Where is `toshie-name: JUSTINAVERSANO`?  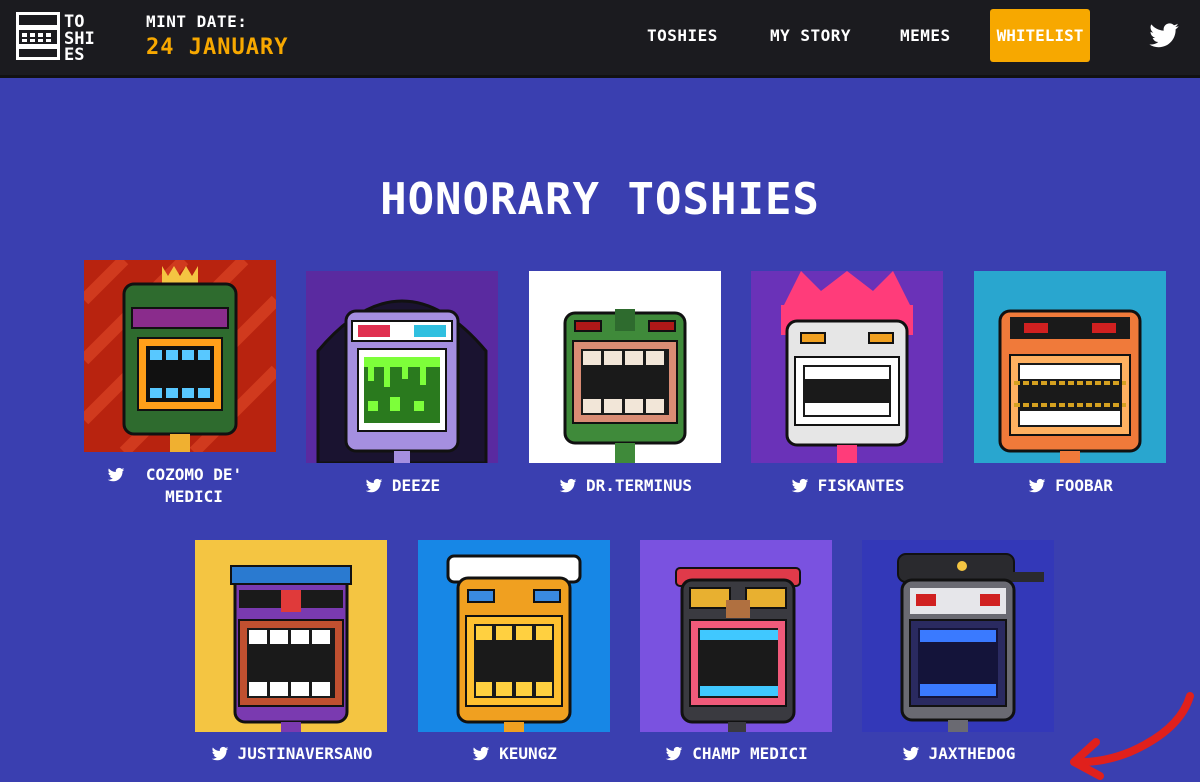 toshie-name: JUSTINAVERSANO is located at coordinates (305, 754).